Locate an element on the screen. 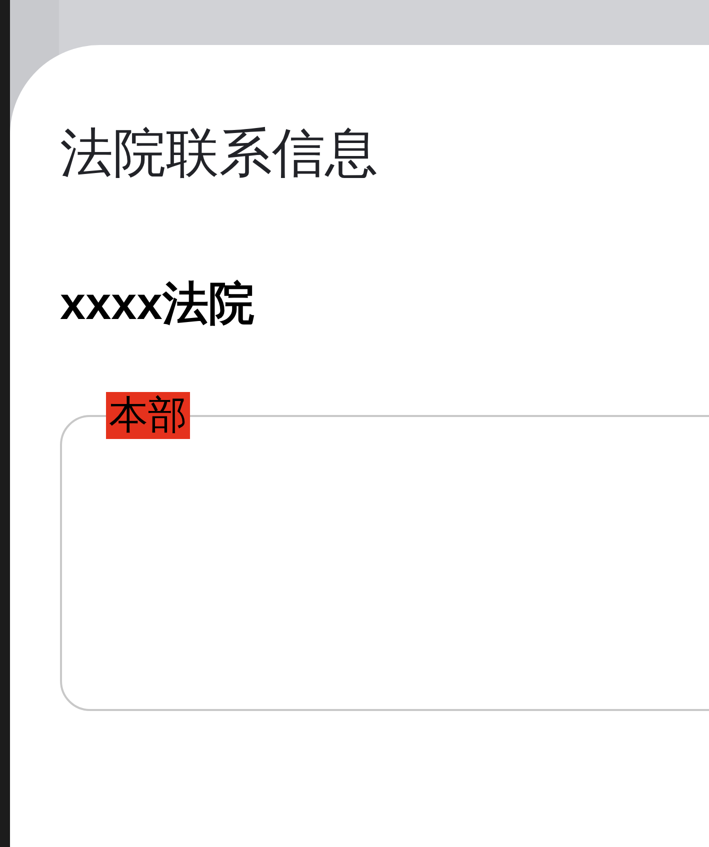 The width and height of the screenshot is (709, 847). section-label: 本部 is located at coordinates (148, 415).